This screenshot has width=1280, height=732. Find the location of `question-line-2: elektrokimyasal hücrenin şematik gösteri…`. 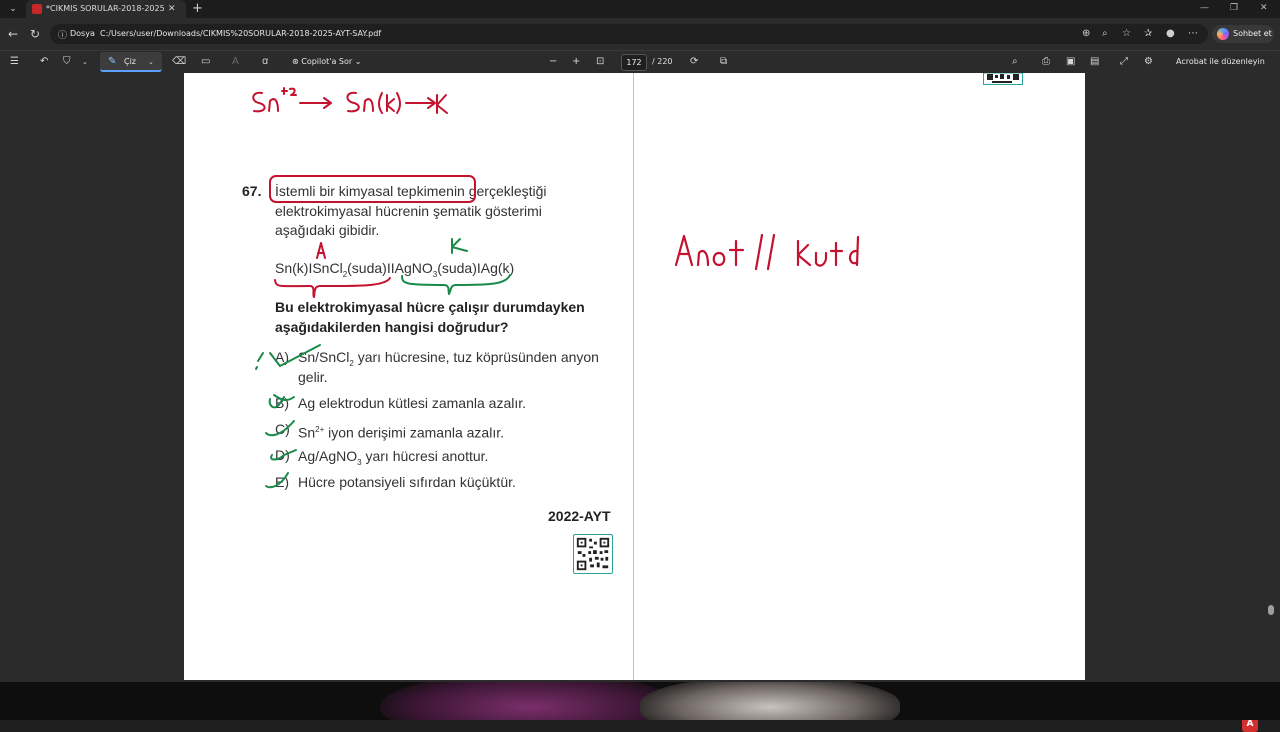

question-line-2: elektrokimyasal hücrenin şematik gösteri… is located at coordinates (408, 211).